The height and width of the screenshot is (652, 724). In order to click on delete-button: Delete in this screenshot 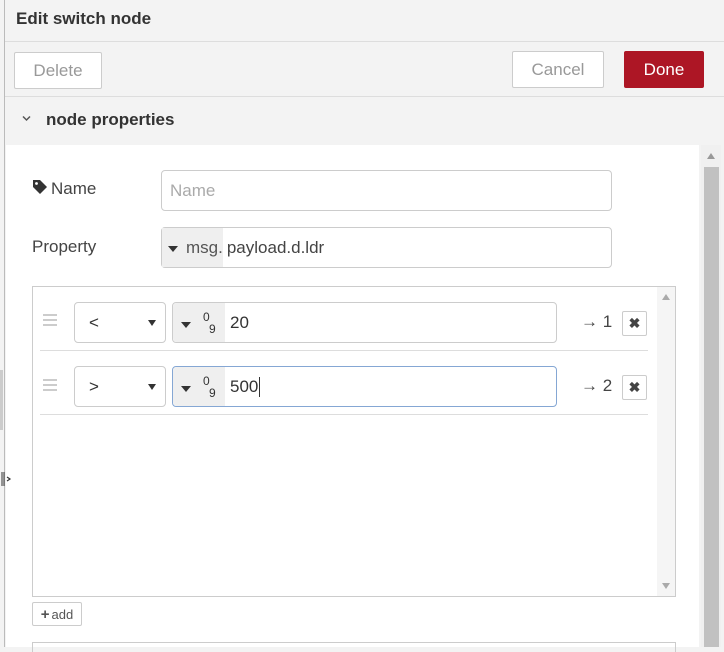, I will do `click(58, 70)`.